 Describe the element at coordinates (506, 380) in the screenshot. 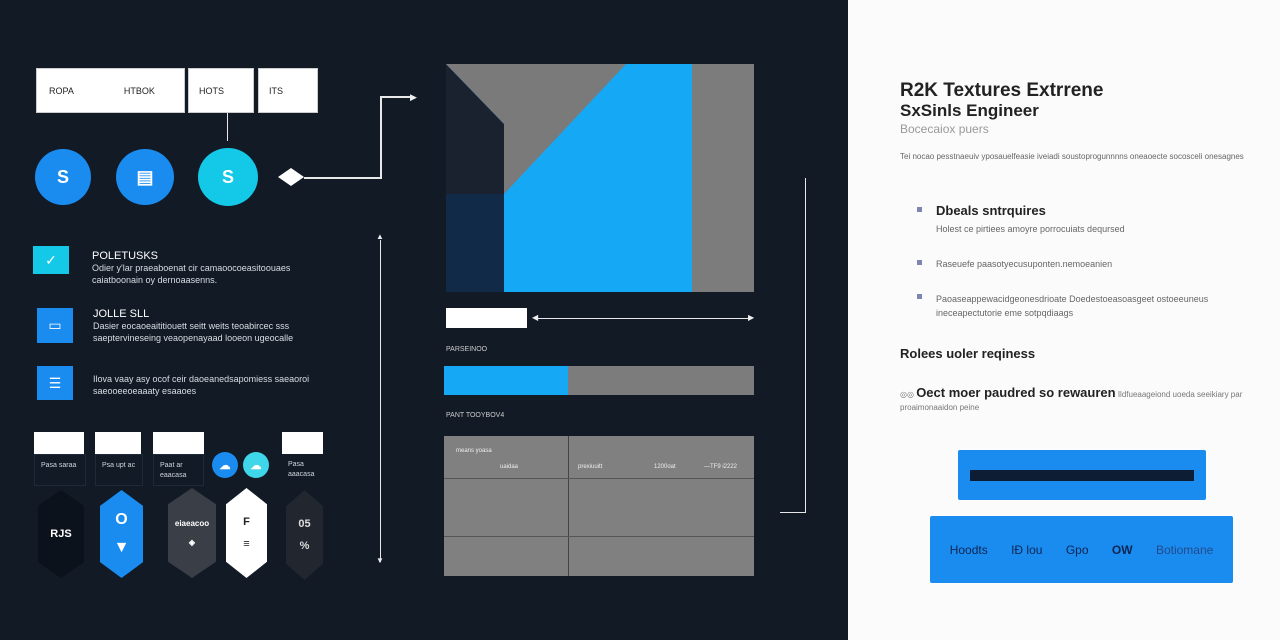

I see `progress-fill` at that location.